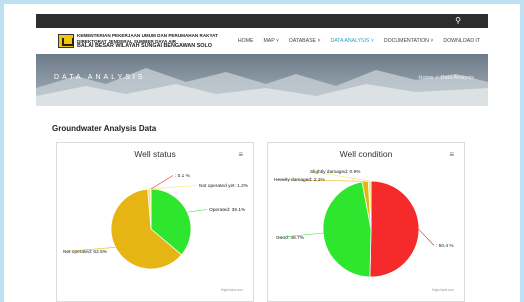  What do you see at coordinates (409, 41) in the screenshot?
I see `nav-item-documentation: DOCUMENTATION ˅` at bounding box center [409, 41].